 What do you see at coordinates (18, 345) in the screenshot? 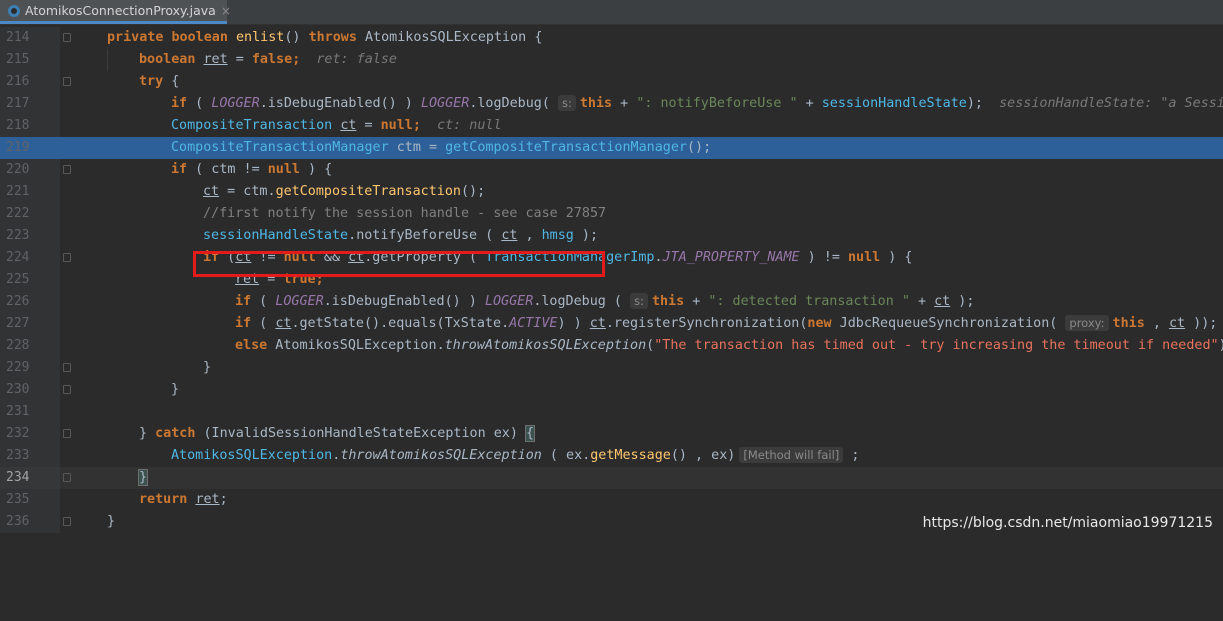
I see `line-number: 228` at bounding box center [18, 345].